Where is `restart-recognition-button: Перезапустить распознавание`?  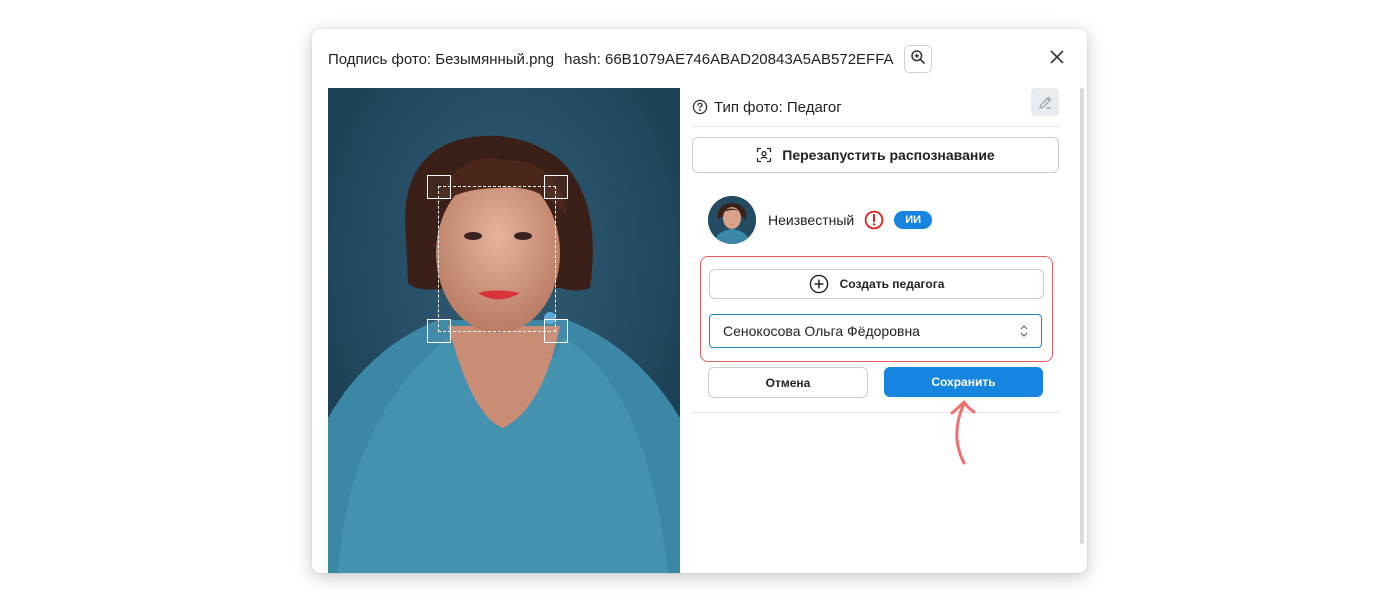
restart-recognition-button: Перезапустить распознавание is located at coordinates (875, 155).